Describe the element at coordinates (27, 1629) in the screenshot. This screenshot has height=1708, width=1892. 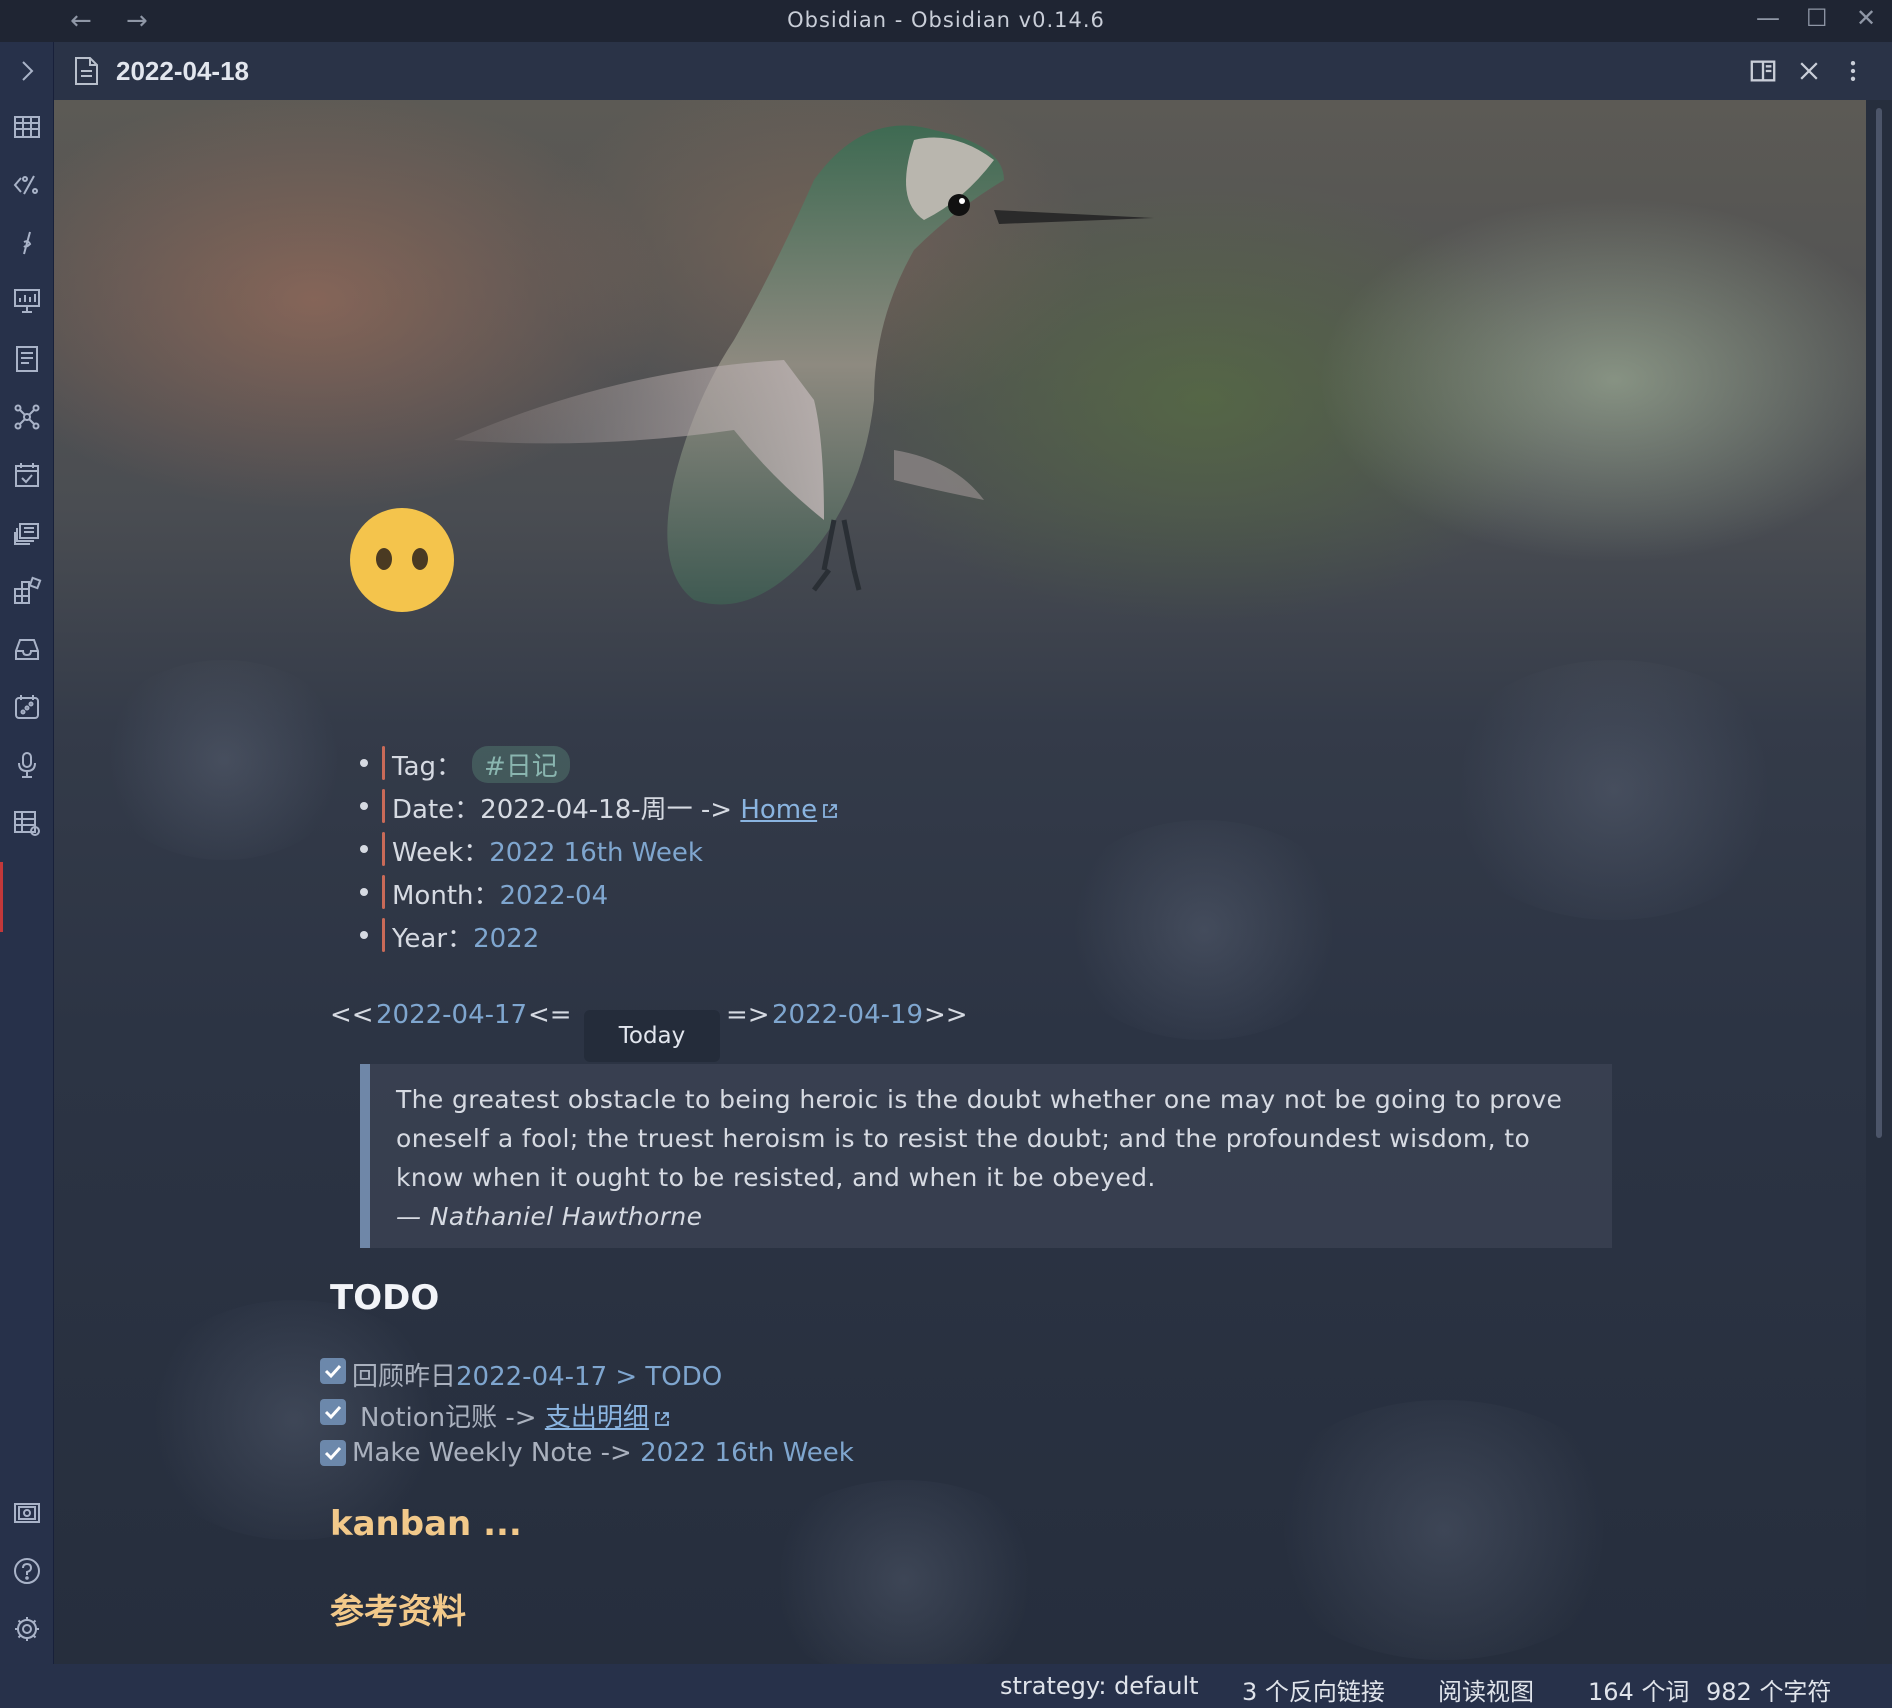
I see `settings-icon` at that location.